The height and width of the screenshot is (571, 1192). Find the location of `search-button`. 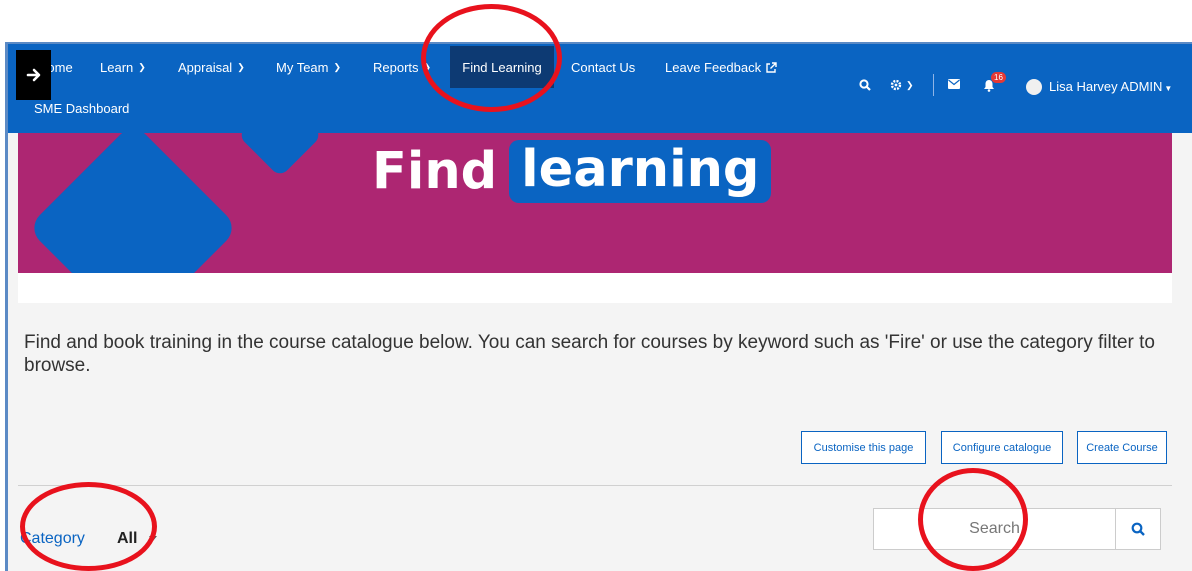

search-button is located at coordinates (1138, 529).